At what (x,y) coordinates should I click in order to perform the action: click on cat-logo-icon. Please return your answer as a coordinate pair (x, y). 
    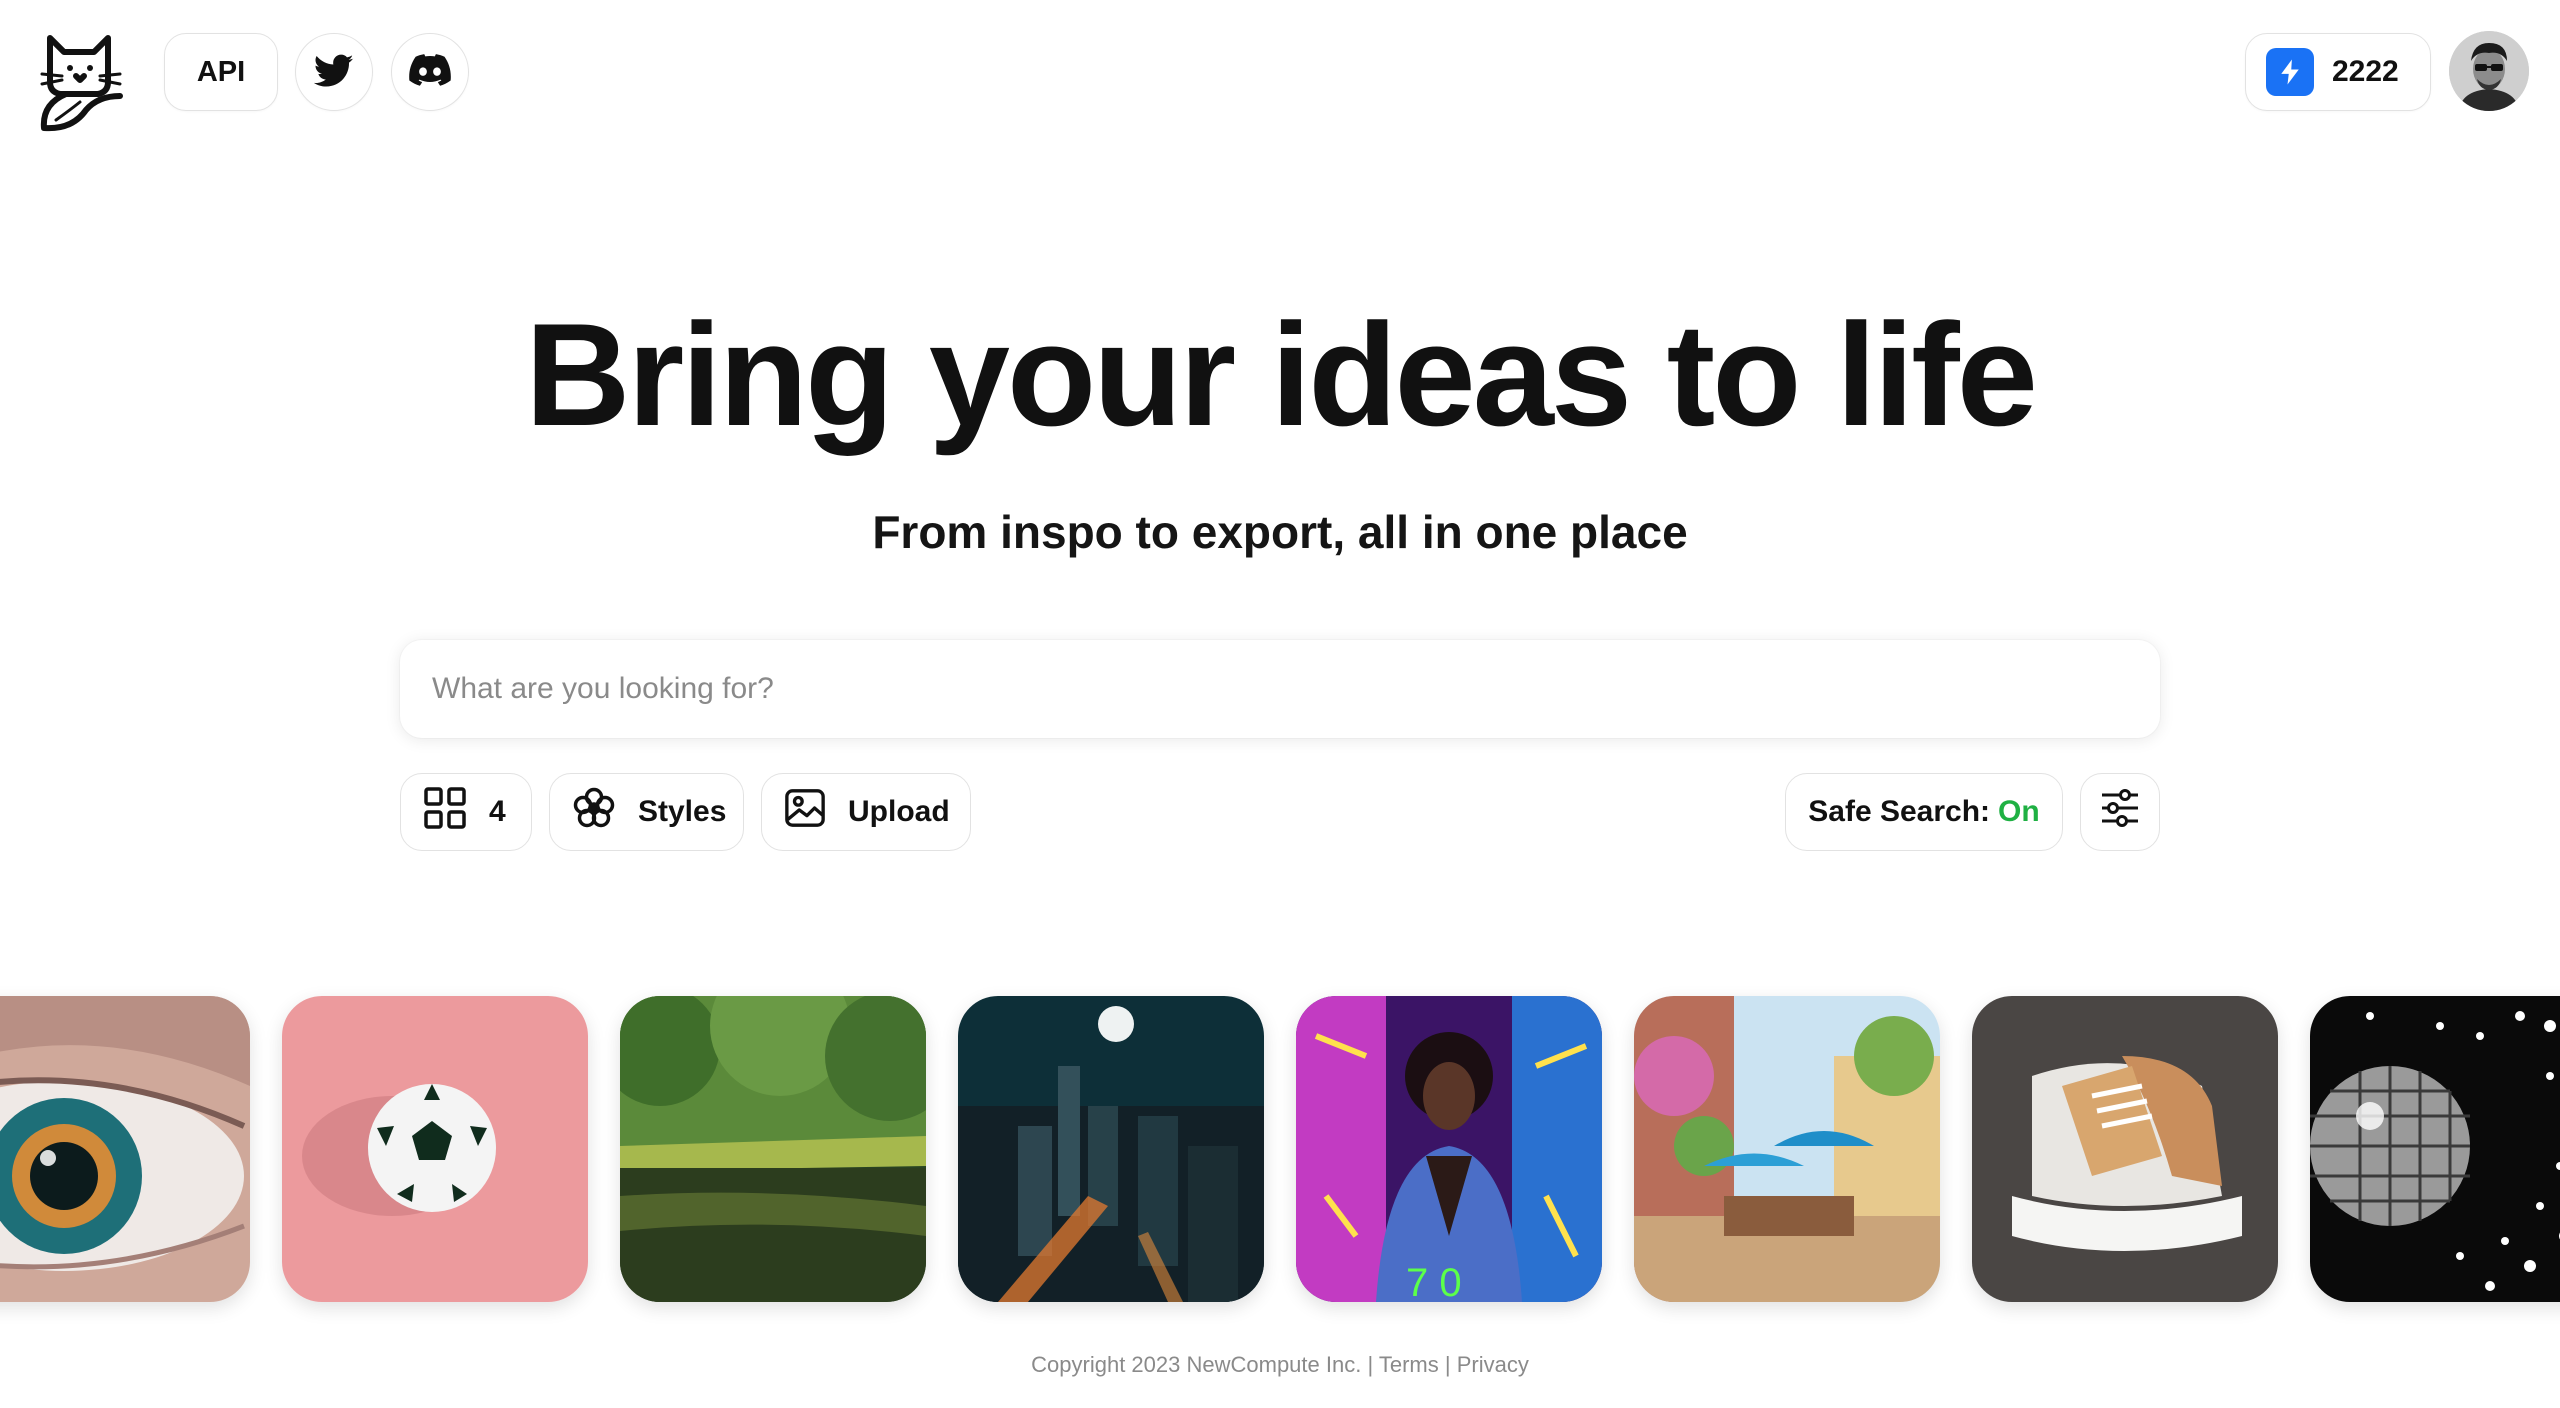
    Looking at the image, I should click on (84, 82).